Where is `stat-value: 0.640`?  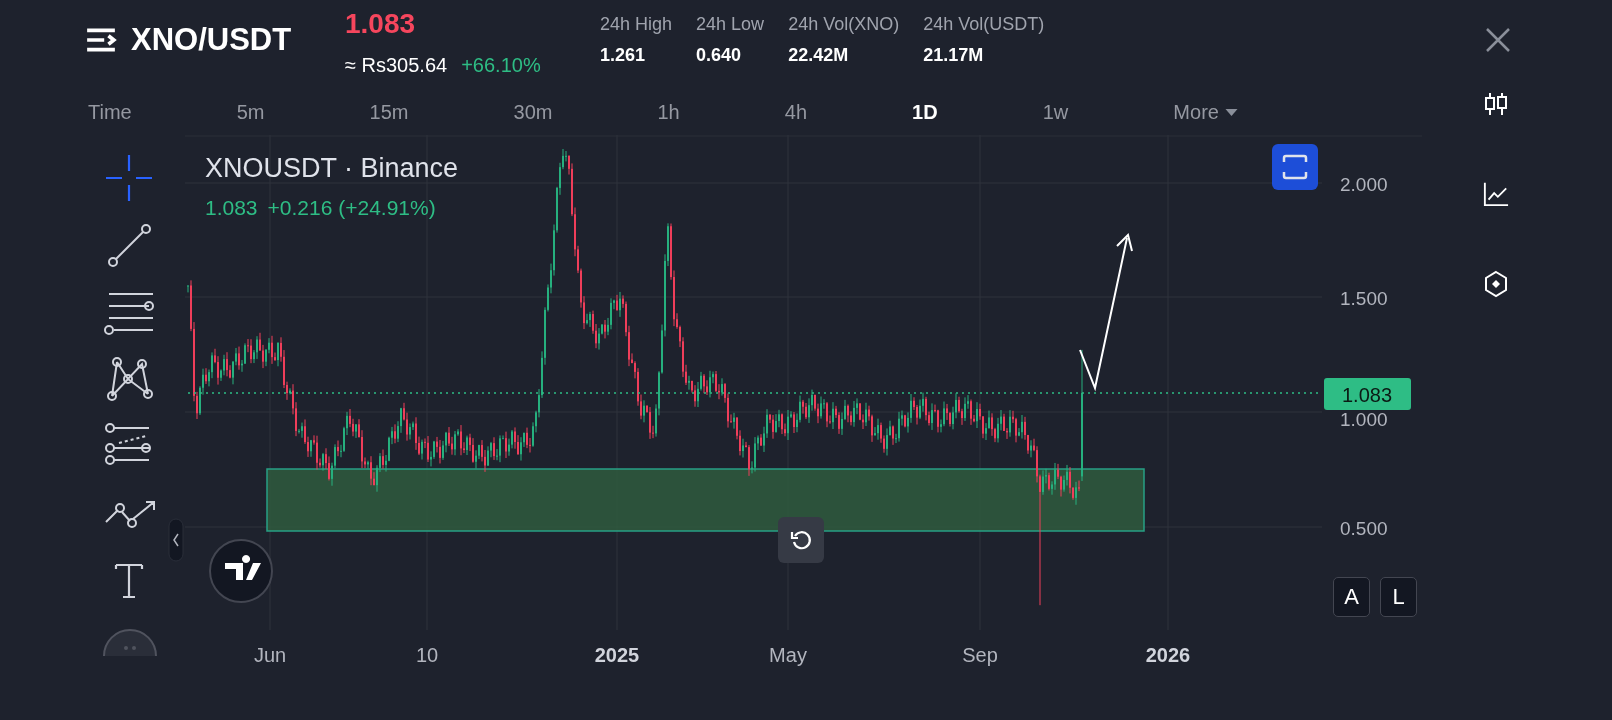 stat-value: 0.640 is located at coordinates (719, 55).